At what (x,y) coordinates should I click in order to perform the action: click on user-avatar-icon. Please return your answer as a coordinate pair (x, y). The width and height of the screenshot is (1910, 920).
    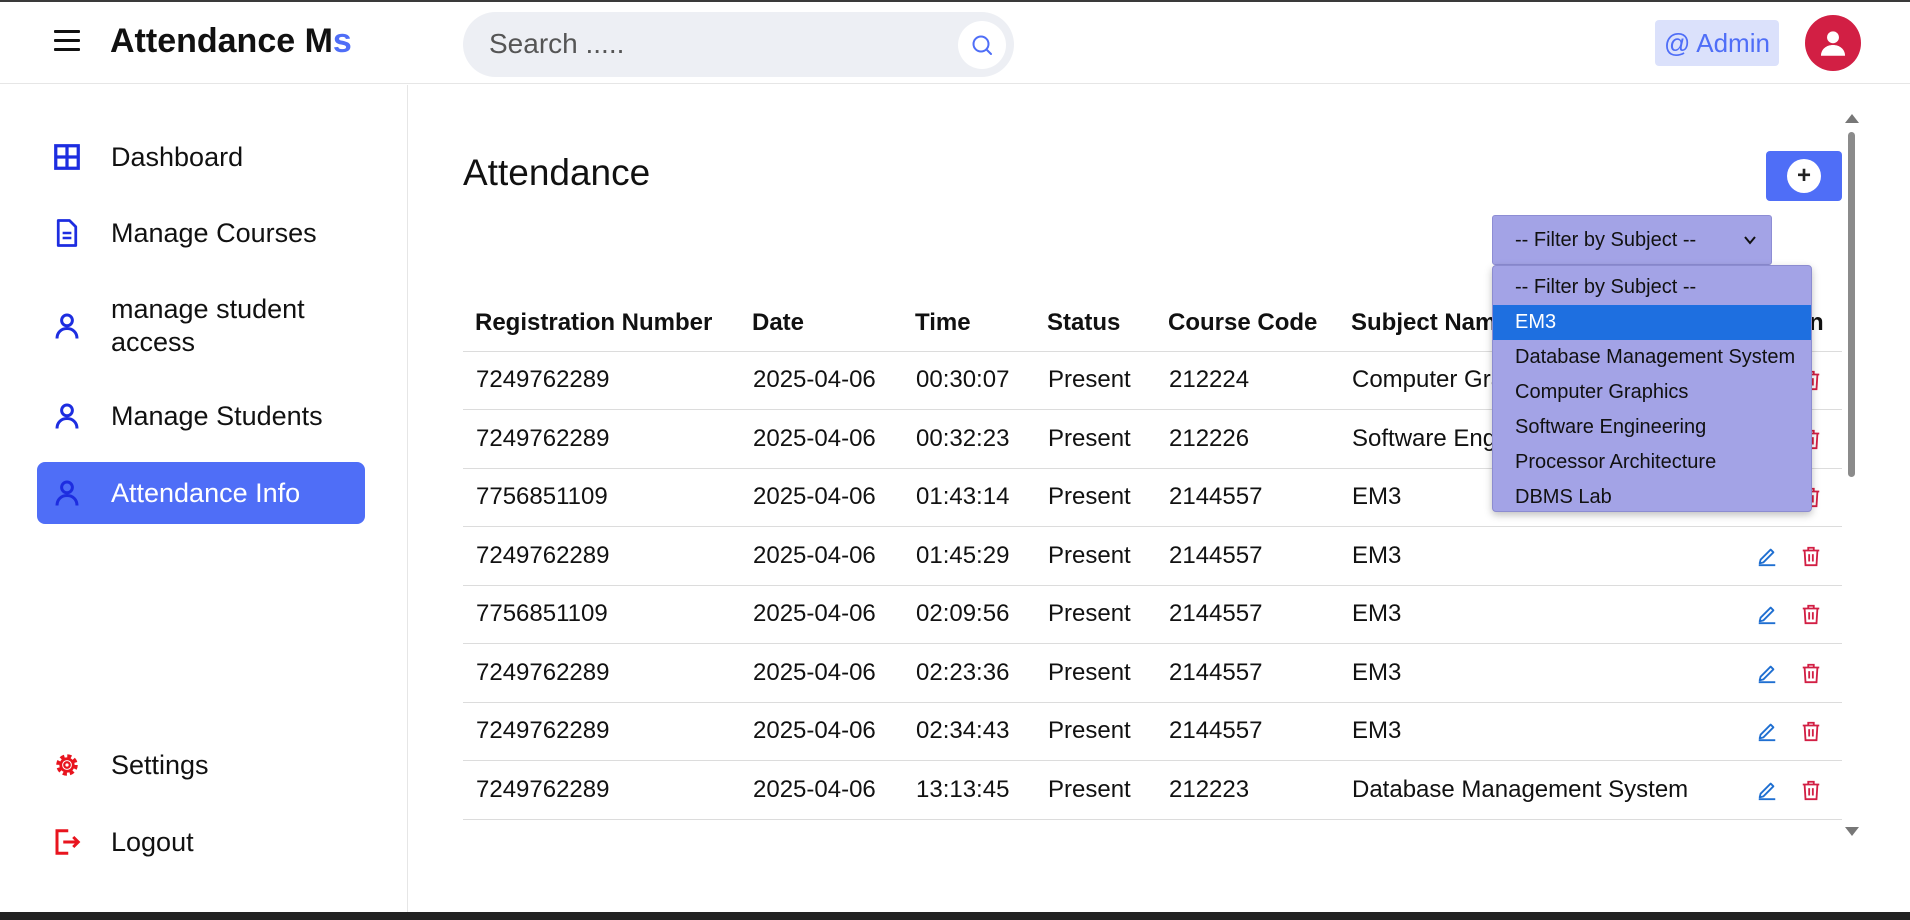
    Looking at the image, I should click on (1833, 43).